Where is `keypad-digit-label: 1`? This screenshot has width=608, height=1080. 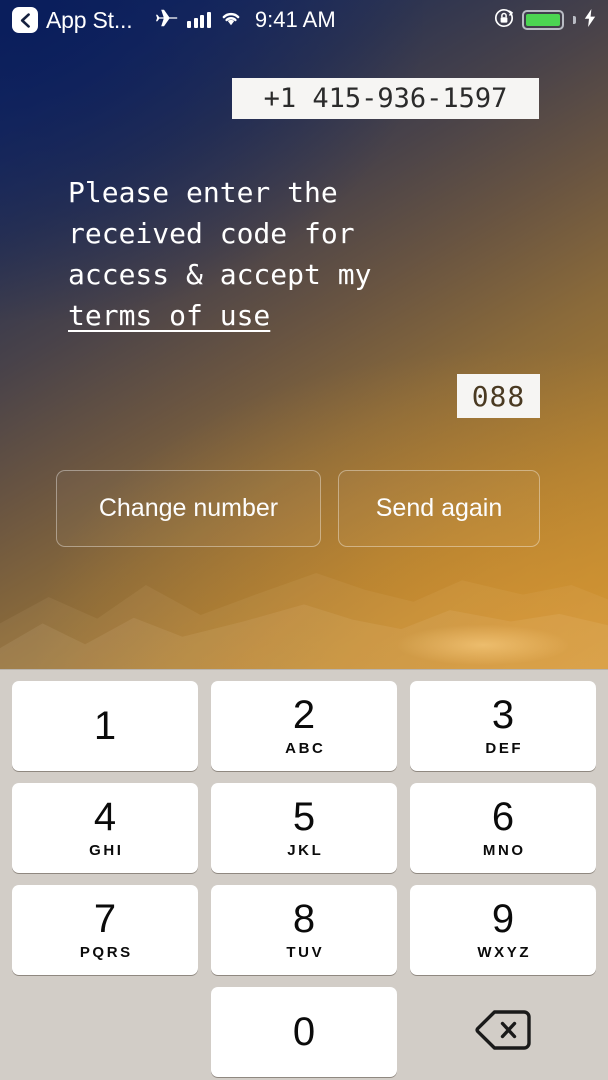 keypad-digit-label: 1 is located at coordinates (105, 726).